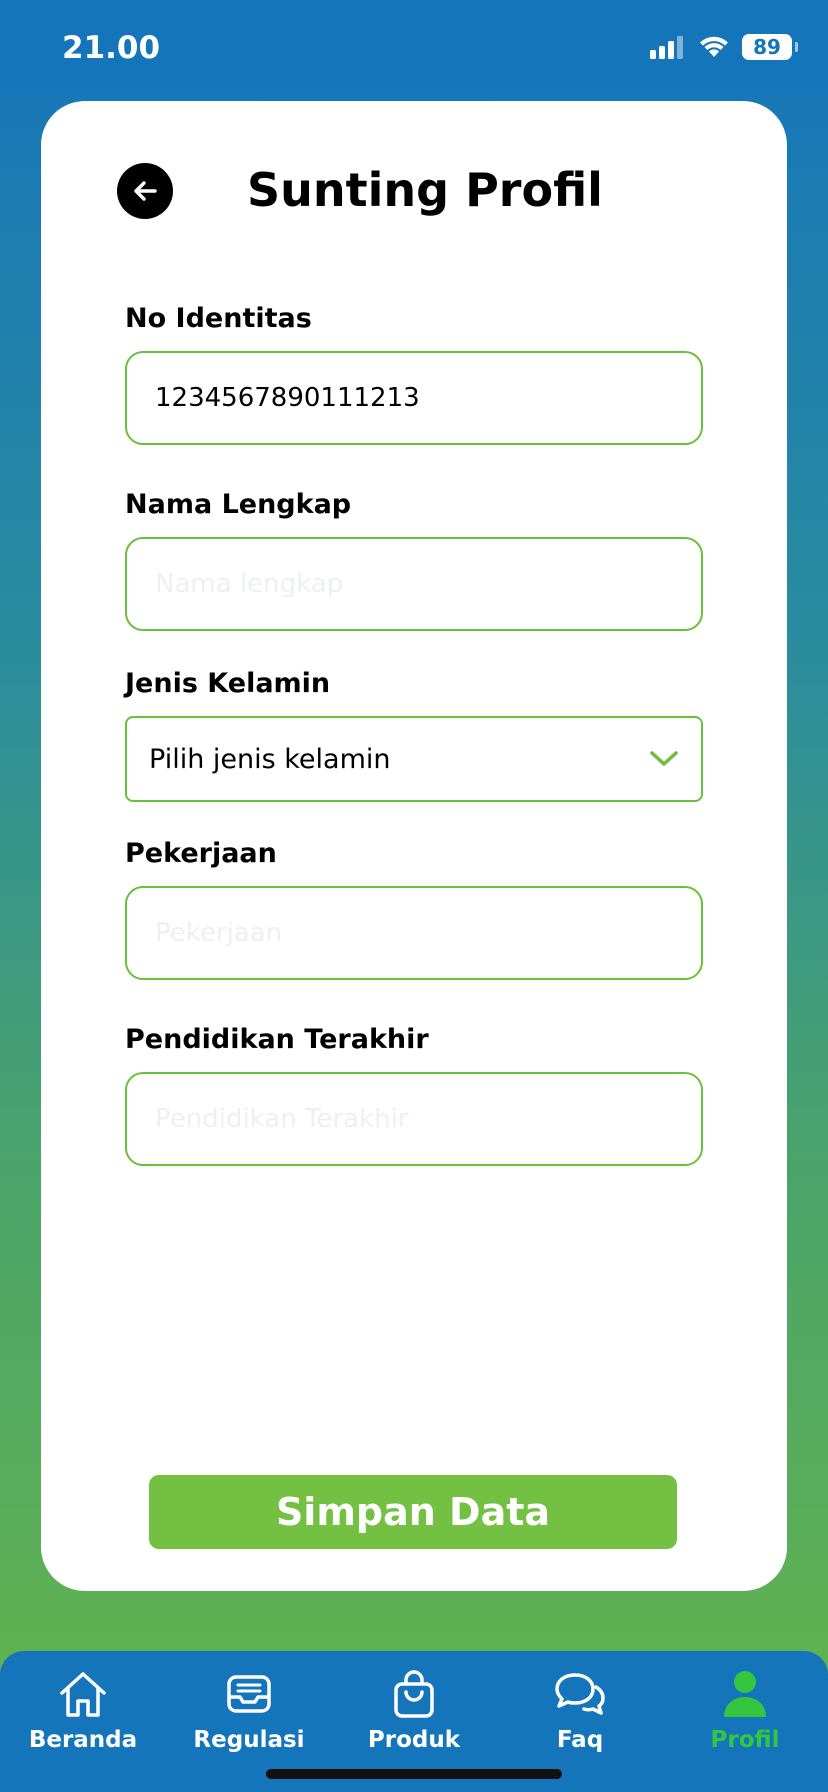 This screenshot has width=828, height=1792. Describe the element at coordinates (111, 48) in the screenshot. I see `status-time: 21.00` at that location.